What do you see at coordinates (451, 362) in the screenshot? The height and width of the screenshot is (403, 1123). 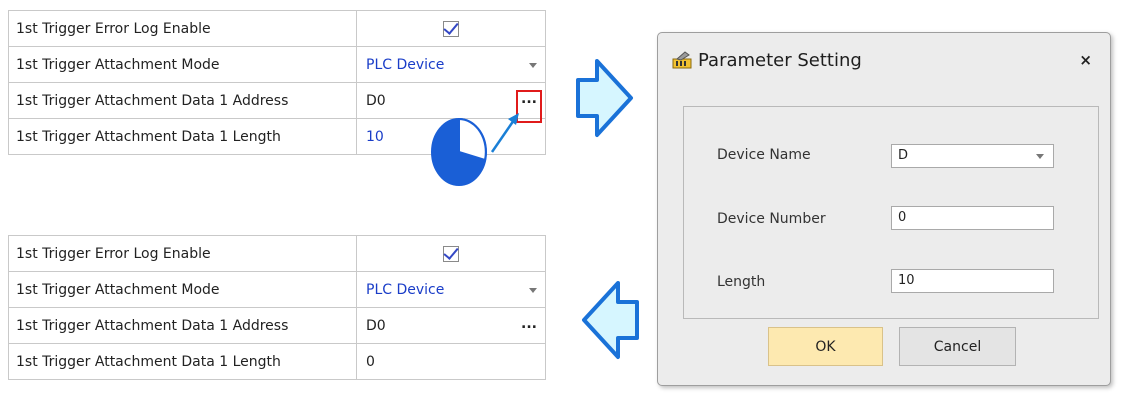 I see `property-value: 0` at bounding box center [451, 362].